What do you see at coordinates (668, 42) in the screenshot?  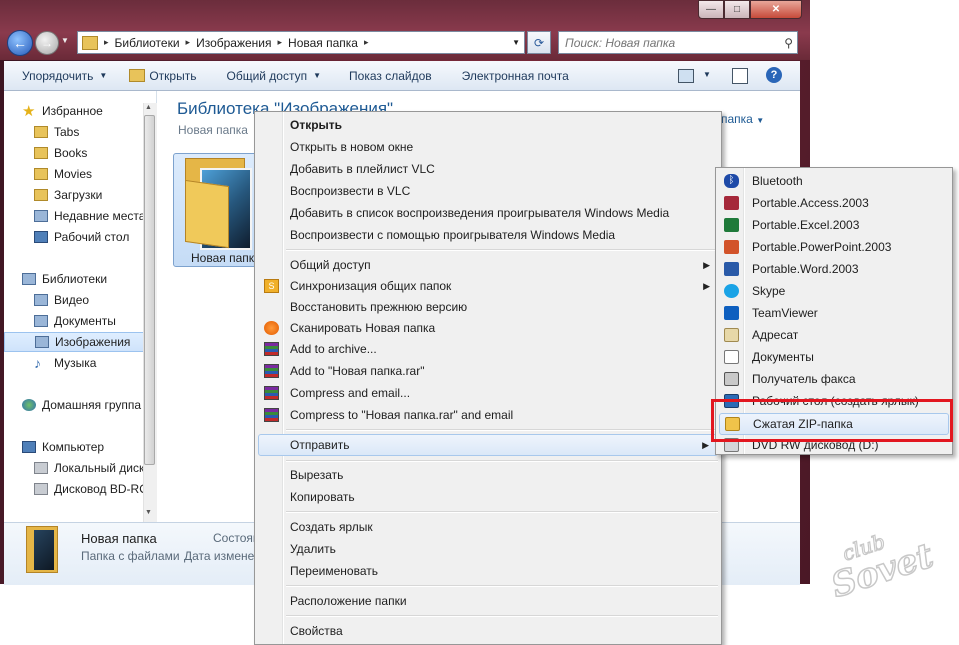 I see `search-input` at bounding box center [668, 42].